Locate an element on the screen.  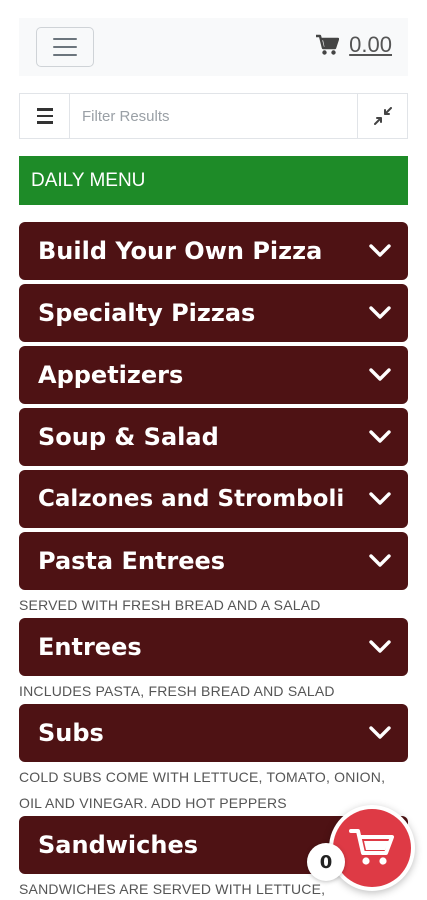
hamburger-menu-button is located at coordinates (65, 47).